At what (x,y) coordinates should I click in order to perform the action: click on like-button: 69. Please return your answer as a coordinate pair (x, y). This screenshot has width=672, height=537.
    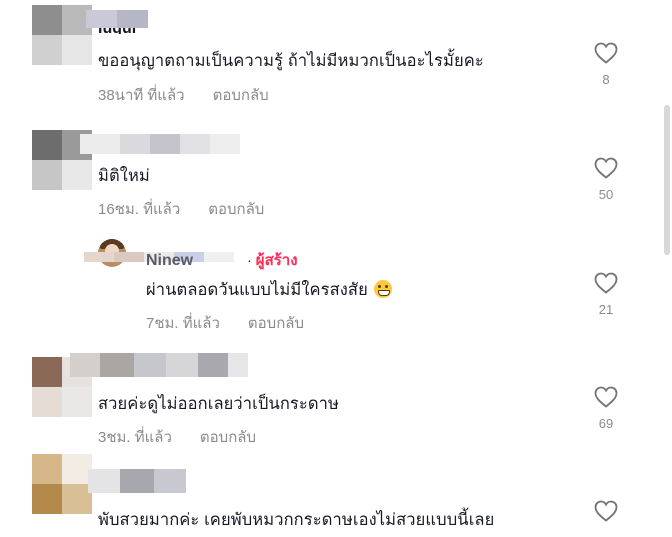
    Looking at the image, I should click on (606, 408).